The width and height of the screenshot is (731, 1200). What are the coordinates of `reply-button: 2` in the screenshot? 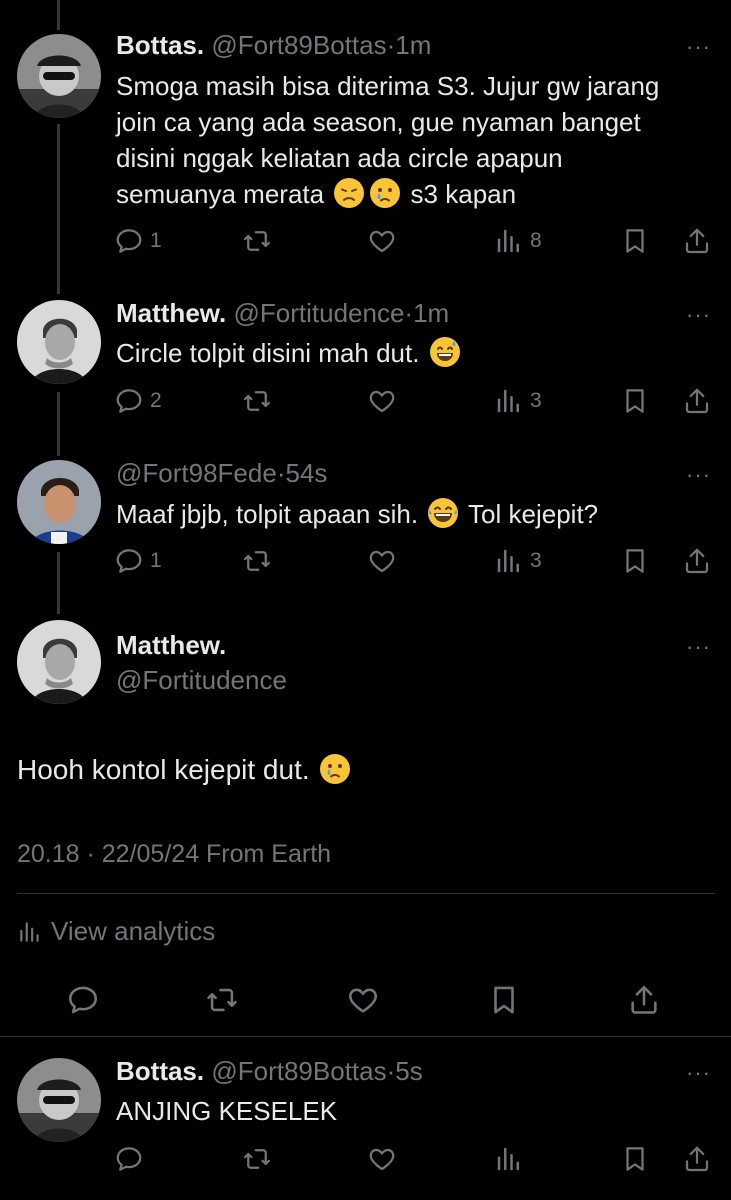 It's located at (138, 401).